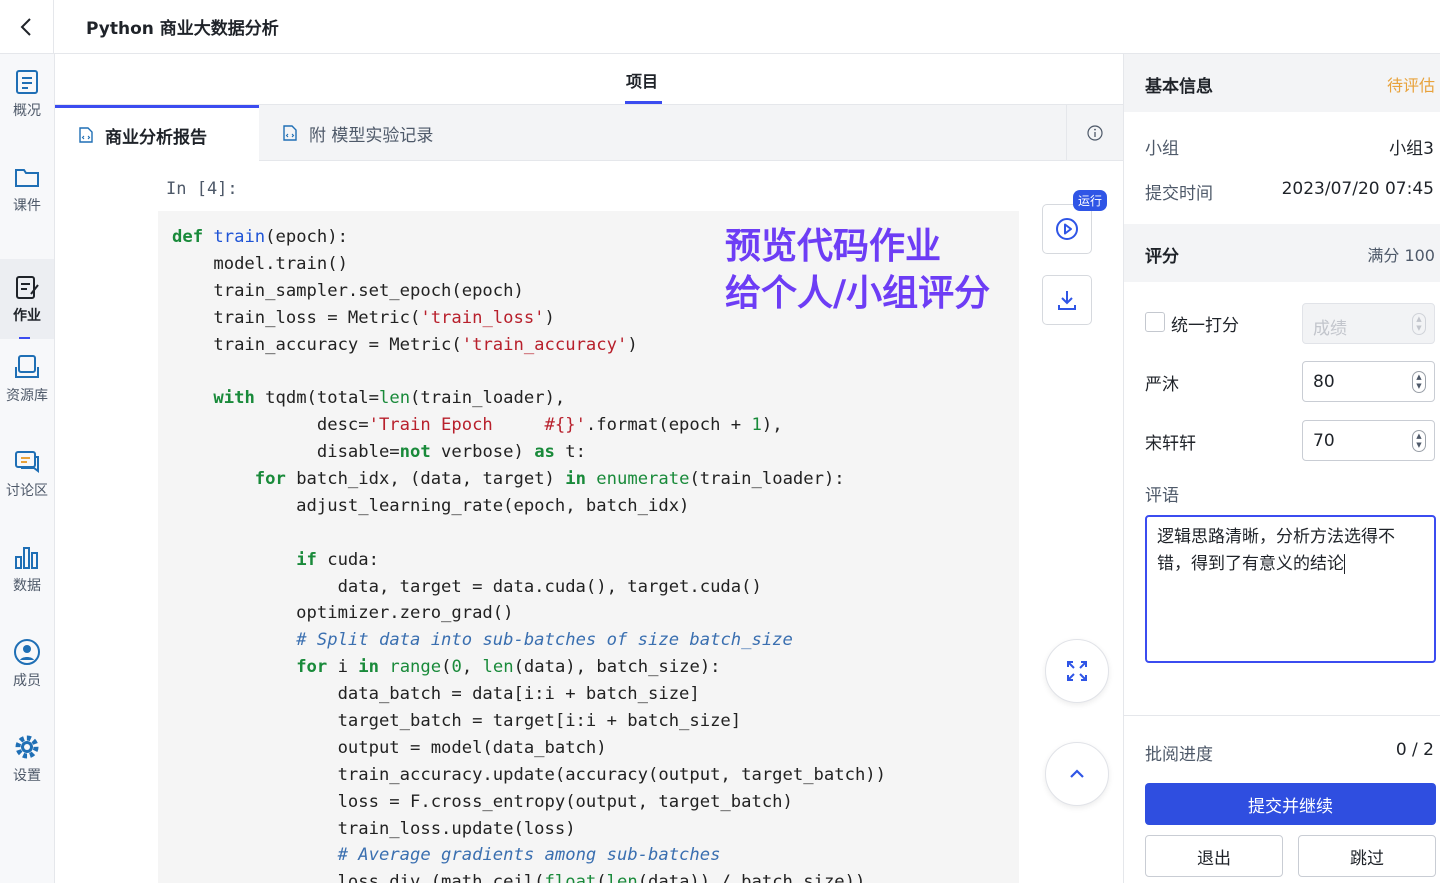  Describe the element at coordinates (1214, 856) in the screenshot. I see `exit-button: 退出` at that location.